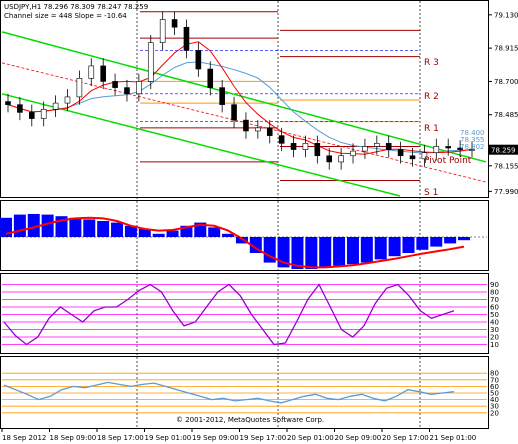  Describe the element at coordinates (431, 193) in the screenshot. I see `pivot-label: S 1` at that location.